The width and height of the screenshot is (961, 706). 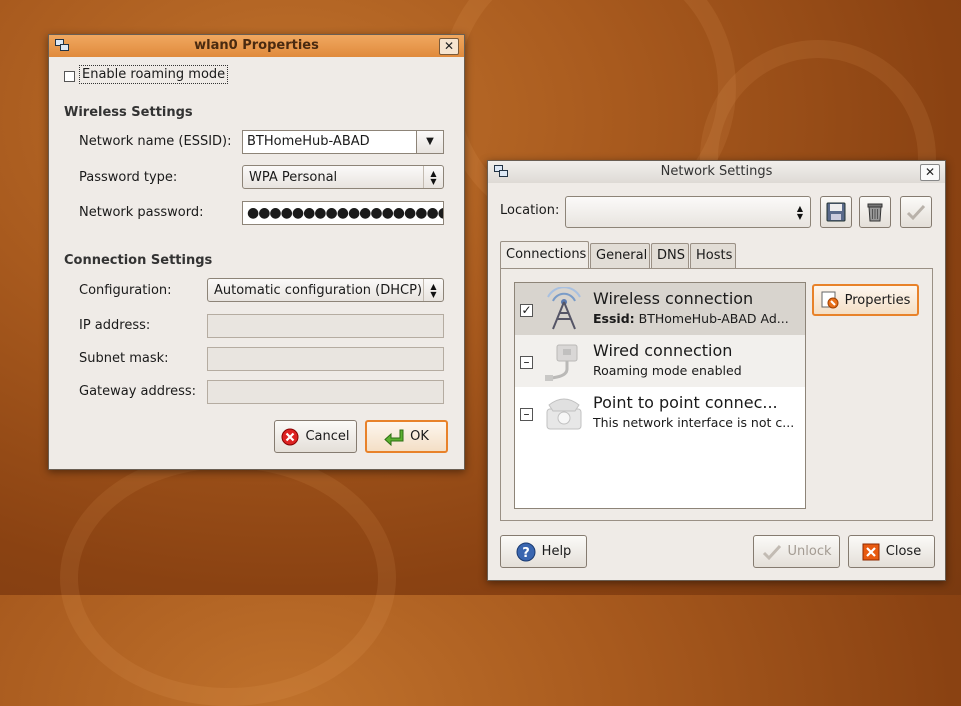 I want to click on network-dialog-titlebar: Network Settings ✕, so click(x=716, y=172).